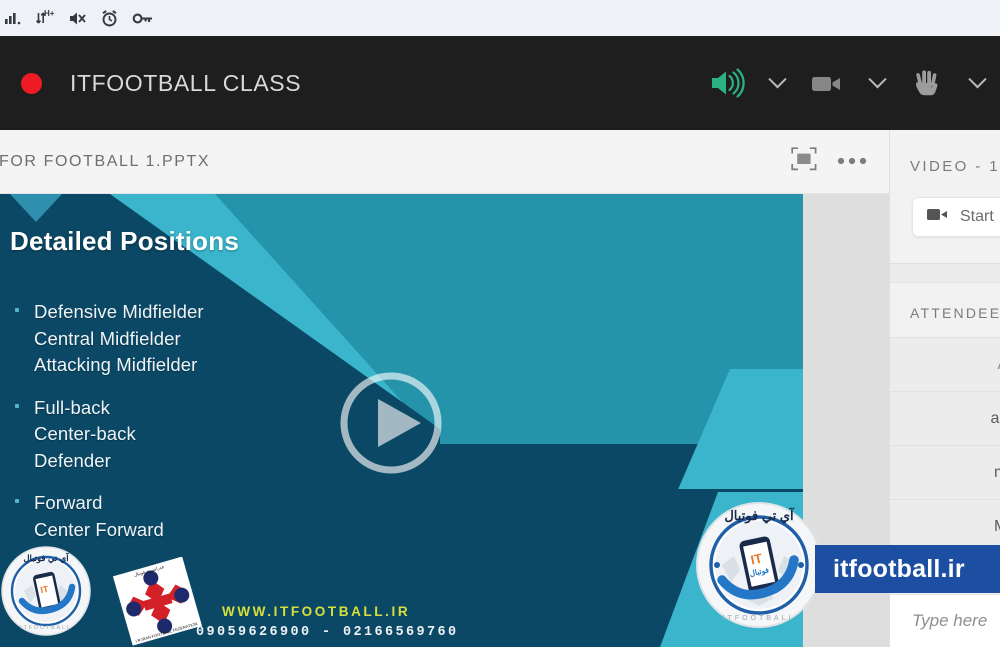 The image size is (1000, 647). I want to click on play-icon, so click(391, 423).